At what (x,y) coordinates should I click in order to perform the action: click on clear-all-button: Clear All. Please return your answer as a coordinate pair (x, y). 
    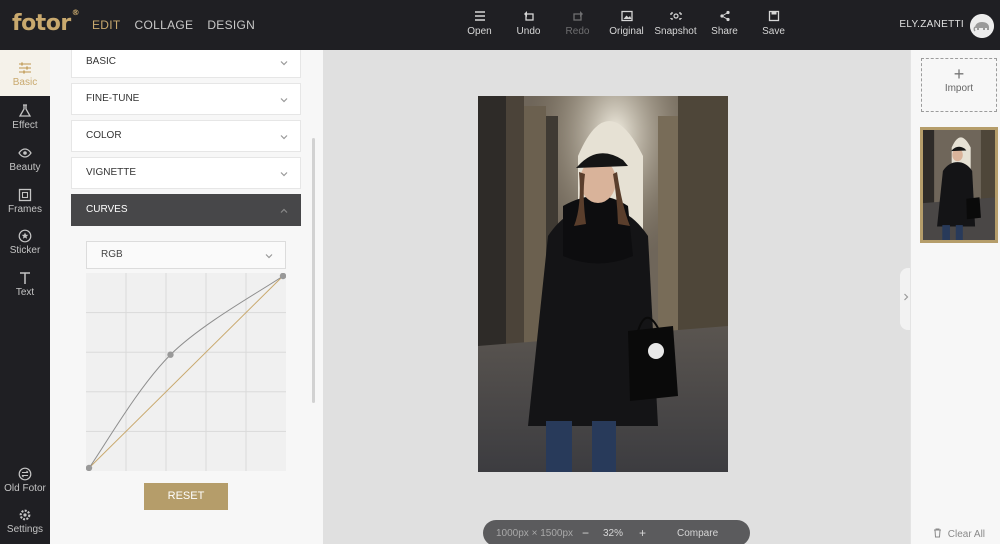
    Looking at the image, I should click on (959, 534).